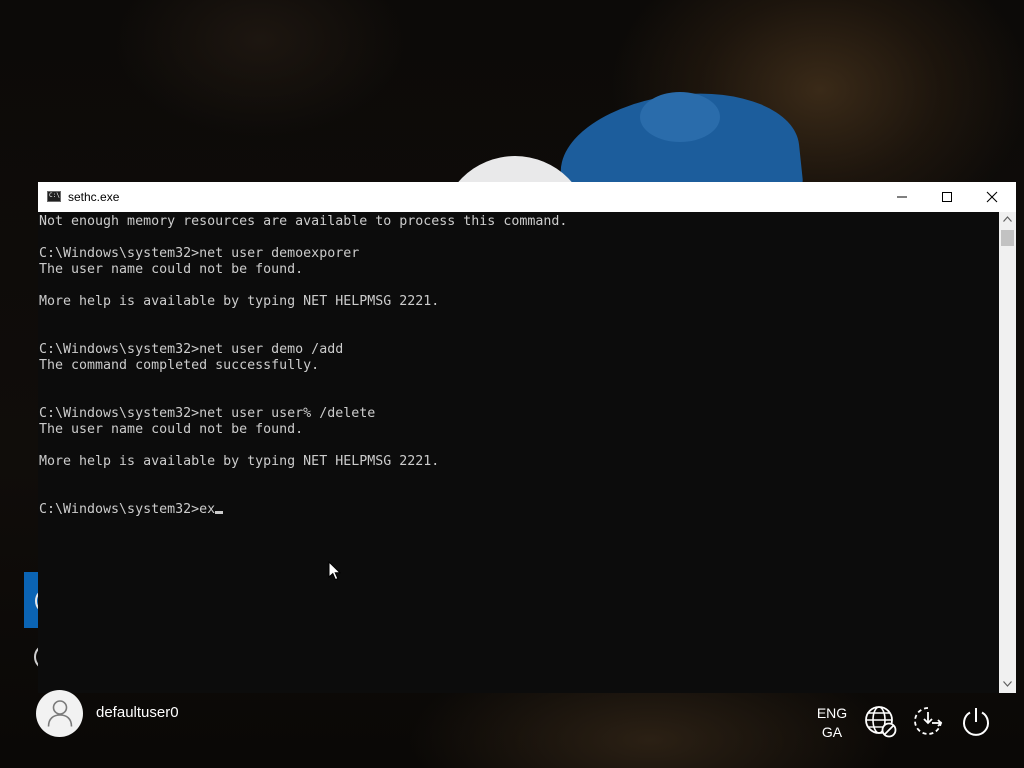 Image resolution: width=1024 pixels, height=768 pixels. Describe the element at coordinates (1007, 219) in the screenshot. I see `scroll-up-arrow-icon` at that location.